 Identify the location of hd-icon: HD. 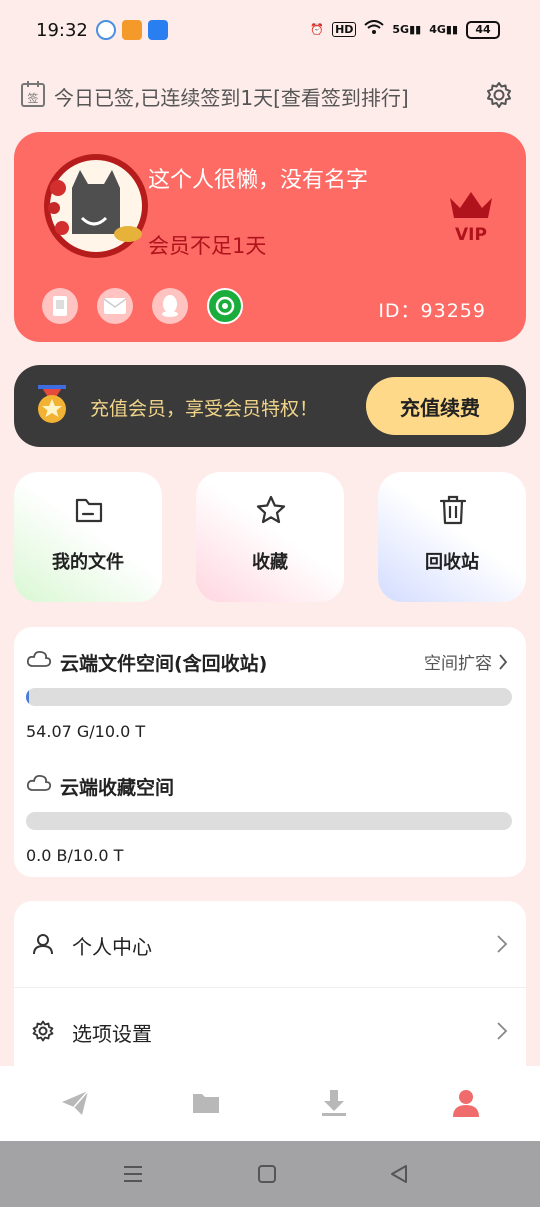
(344, 29).